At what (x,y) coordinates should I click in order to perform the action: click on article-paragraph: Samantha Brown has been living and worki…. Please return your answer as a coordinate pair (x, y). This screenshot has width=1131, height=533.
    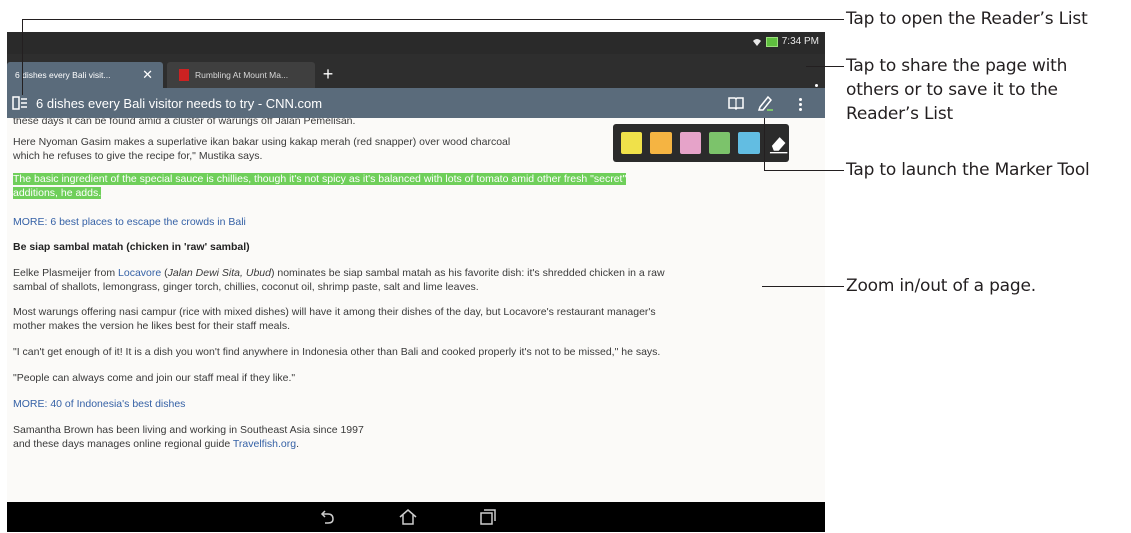
    Looking at the image, I should click on (188, 430).